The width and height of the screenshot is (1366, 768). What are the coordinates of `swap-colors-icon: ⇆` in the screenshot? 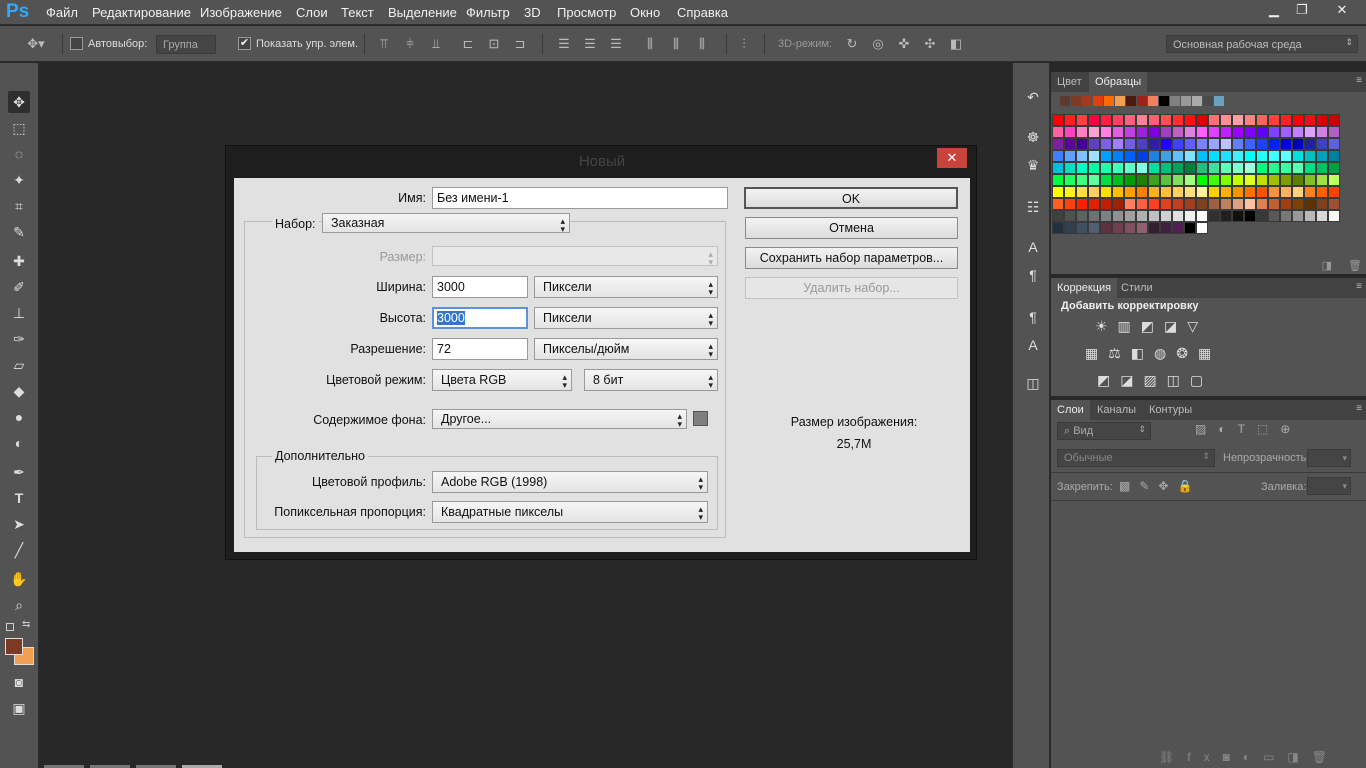 It's located at (26, 624).